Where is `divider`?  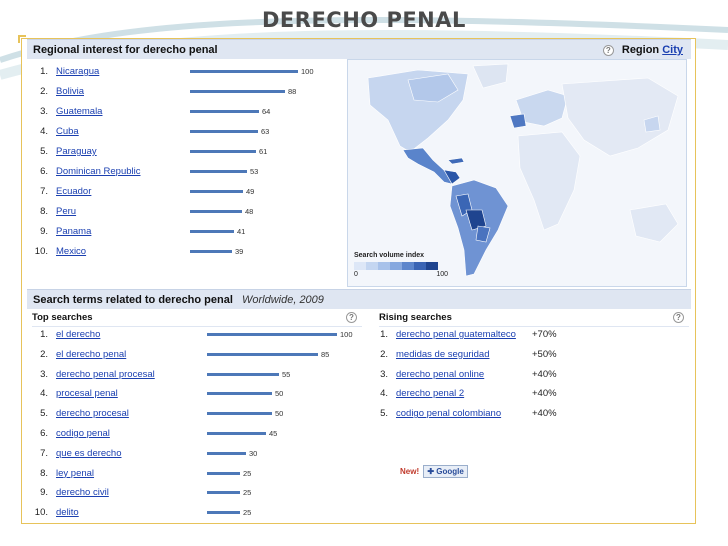
divider is located at coordinates (197, 326).